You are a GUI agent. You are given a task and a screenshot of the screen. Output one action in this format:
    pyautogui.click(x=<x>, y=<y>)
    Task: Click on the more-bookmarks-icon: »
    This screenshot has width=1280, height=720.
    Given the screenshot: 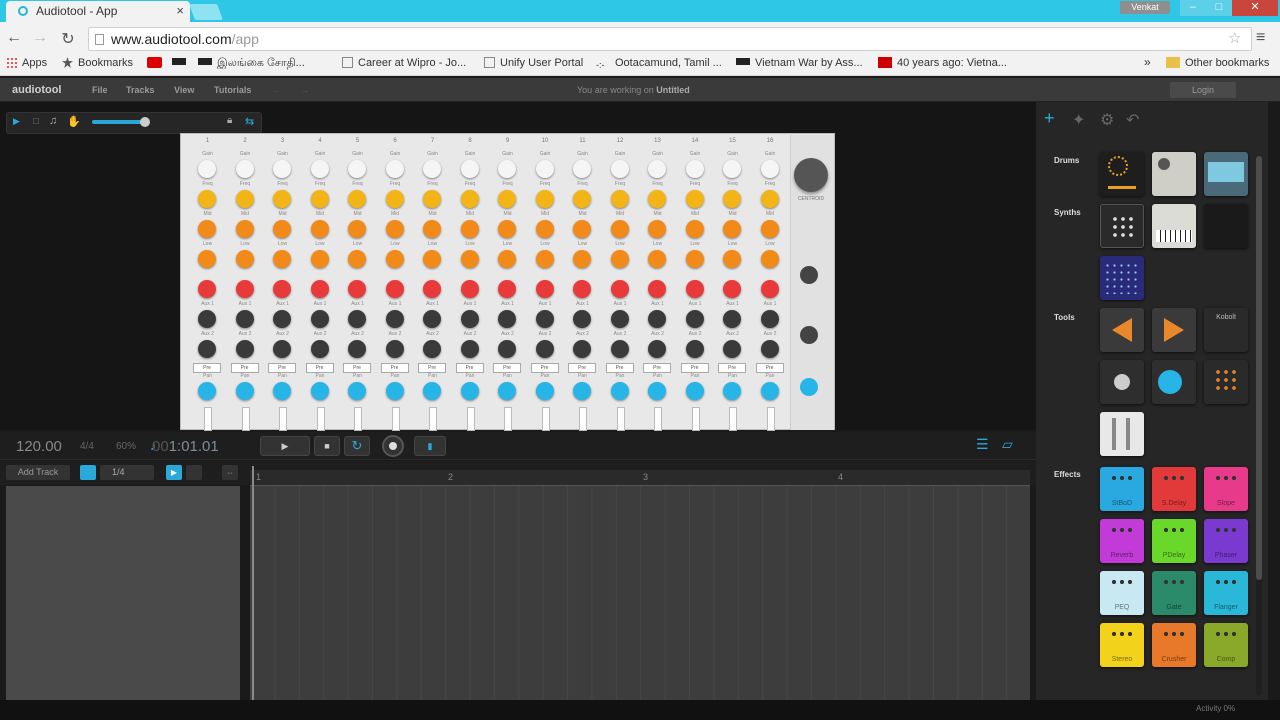 What is the action you would take?
    pyautogui.click(x=1147, y=62)
    